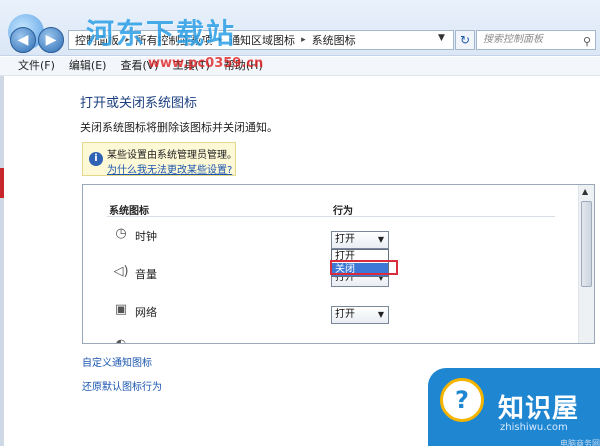 This screenshot has width=600, height=446. What do you see at coordinates (360, 315) in the screenshot?
I see `network-behavior-dropdown: 打开 ▼` at bounding box center [360, 315].